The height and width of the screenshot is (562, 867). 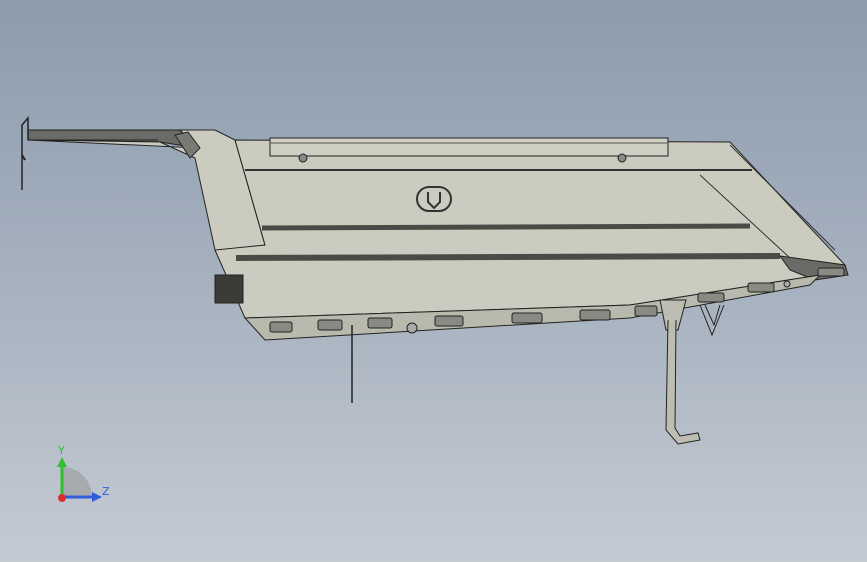 What do you see at coordinates (62, 462) in the screenshot?
I see `y-axis-arrow` at bounding box center [62, 462].